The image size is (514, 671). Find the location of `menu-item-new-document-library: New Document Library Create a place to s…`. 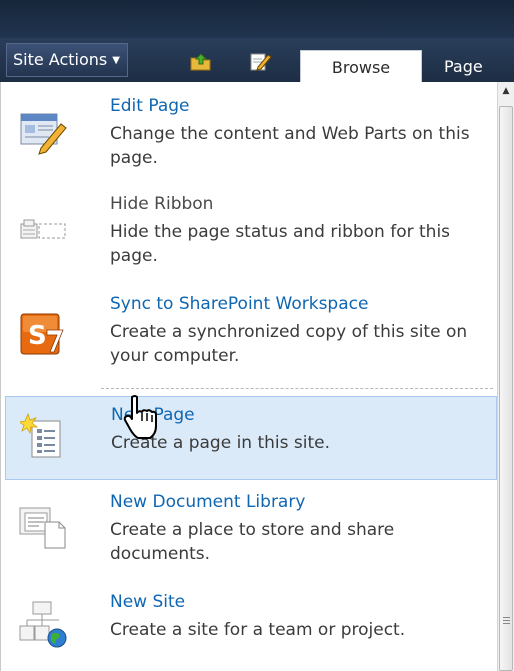

menu-item-new-document-library: New Document Library Create a place to s… is located at coordinates (251, 536).